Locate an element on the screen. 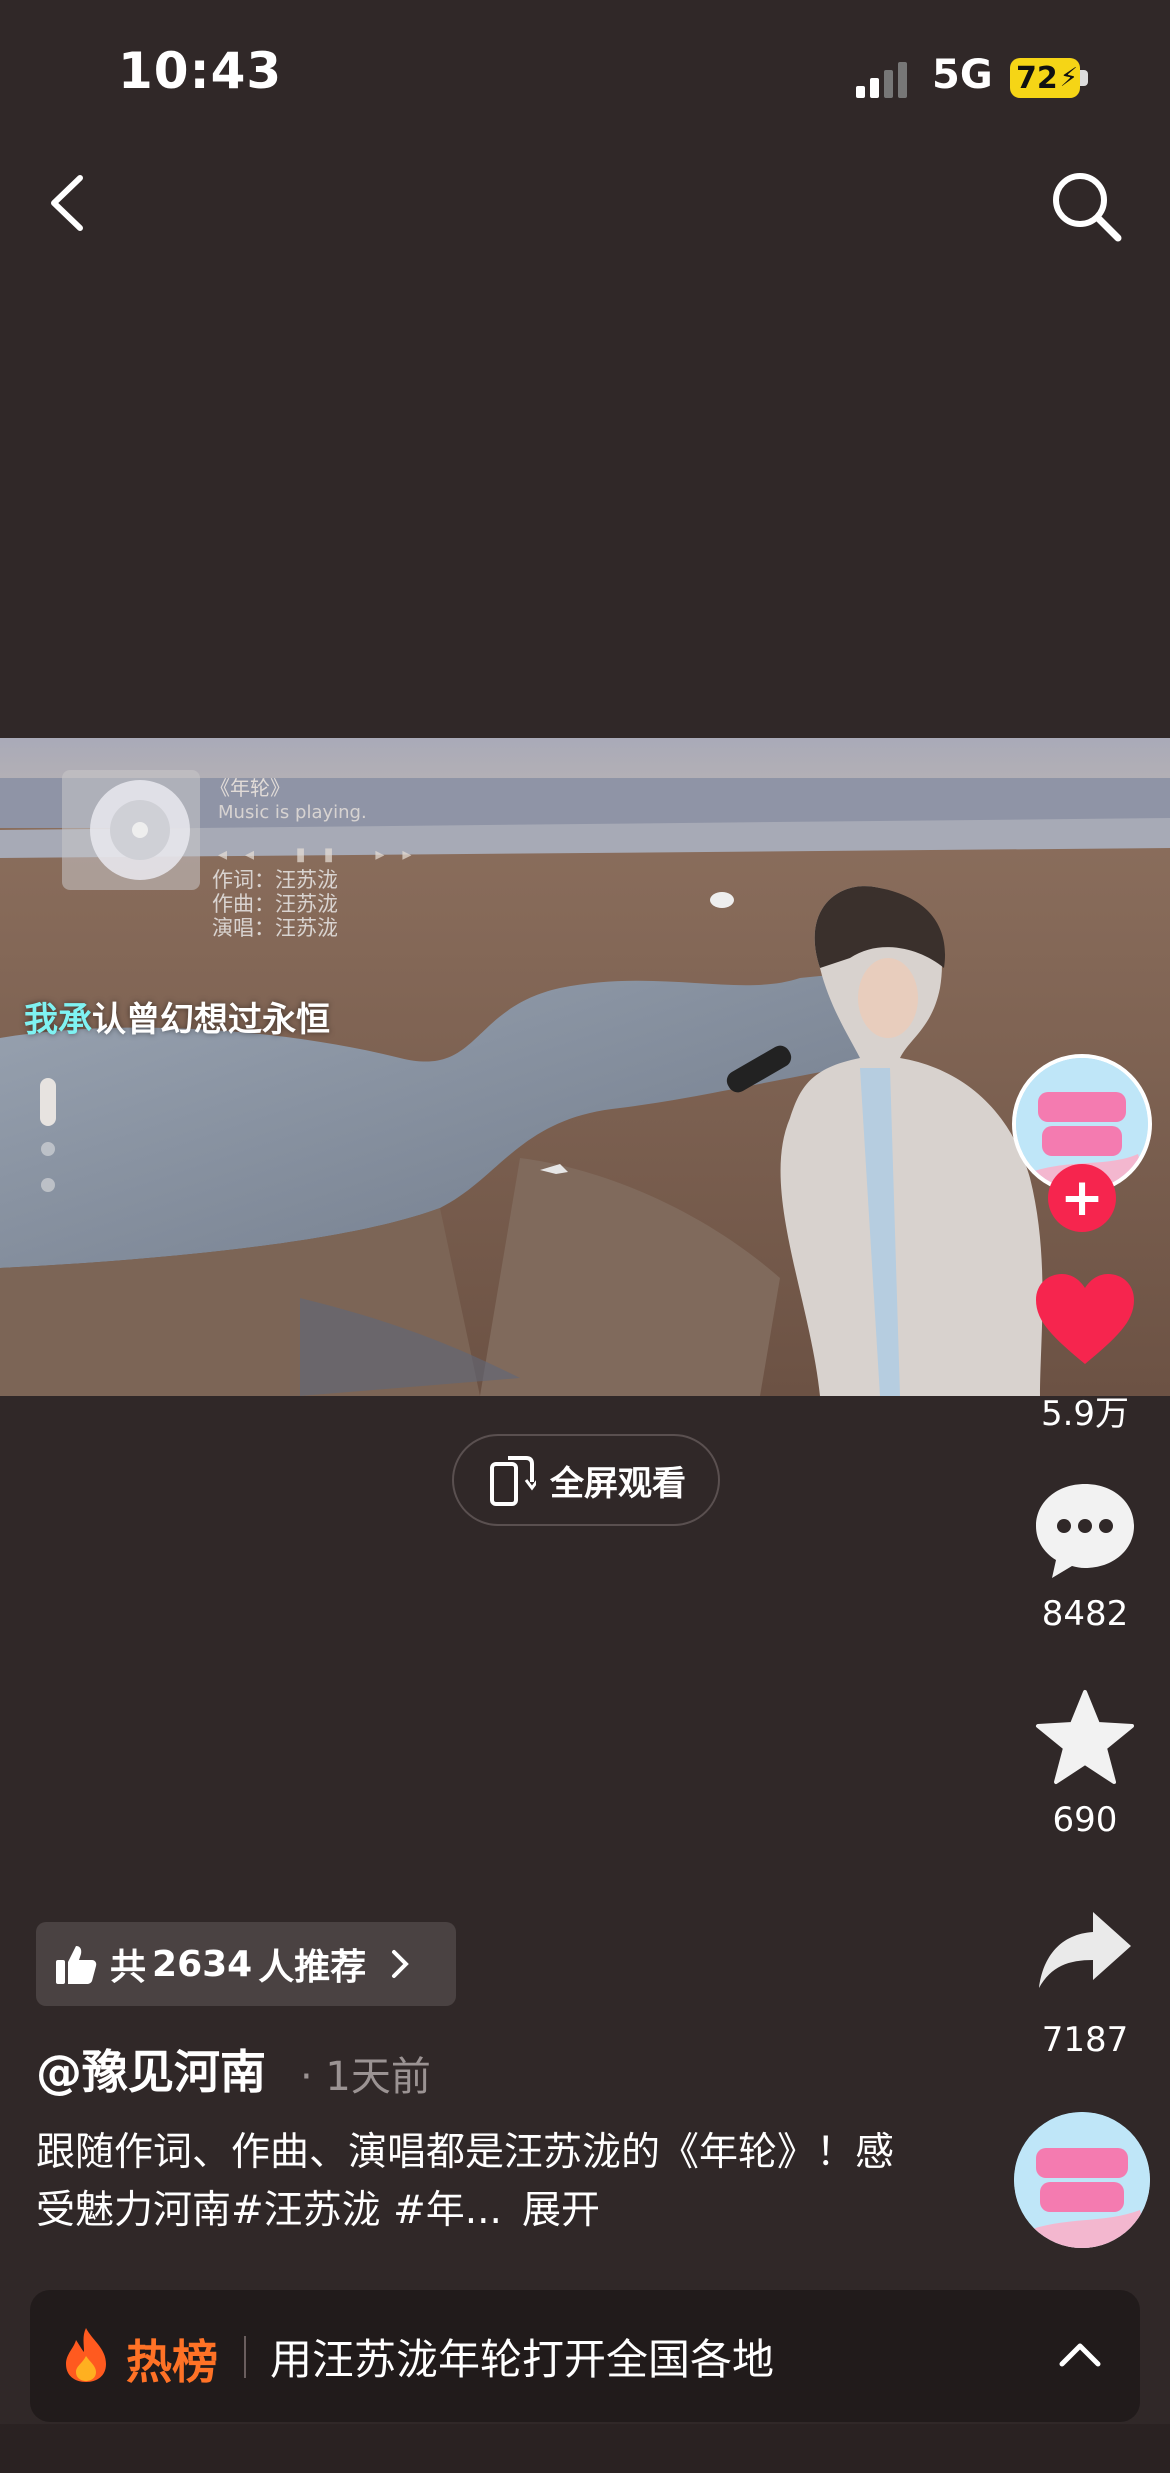  music-disc-icon is located at coordinates (131, 830).